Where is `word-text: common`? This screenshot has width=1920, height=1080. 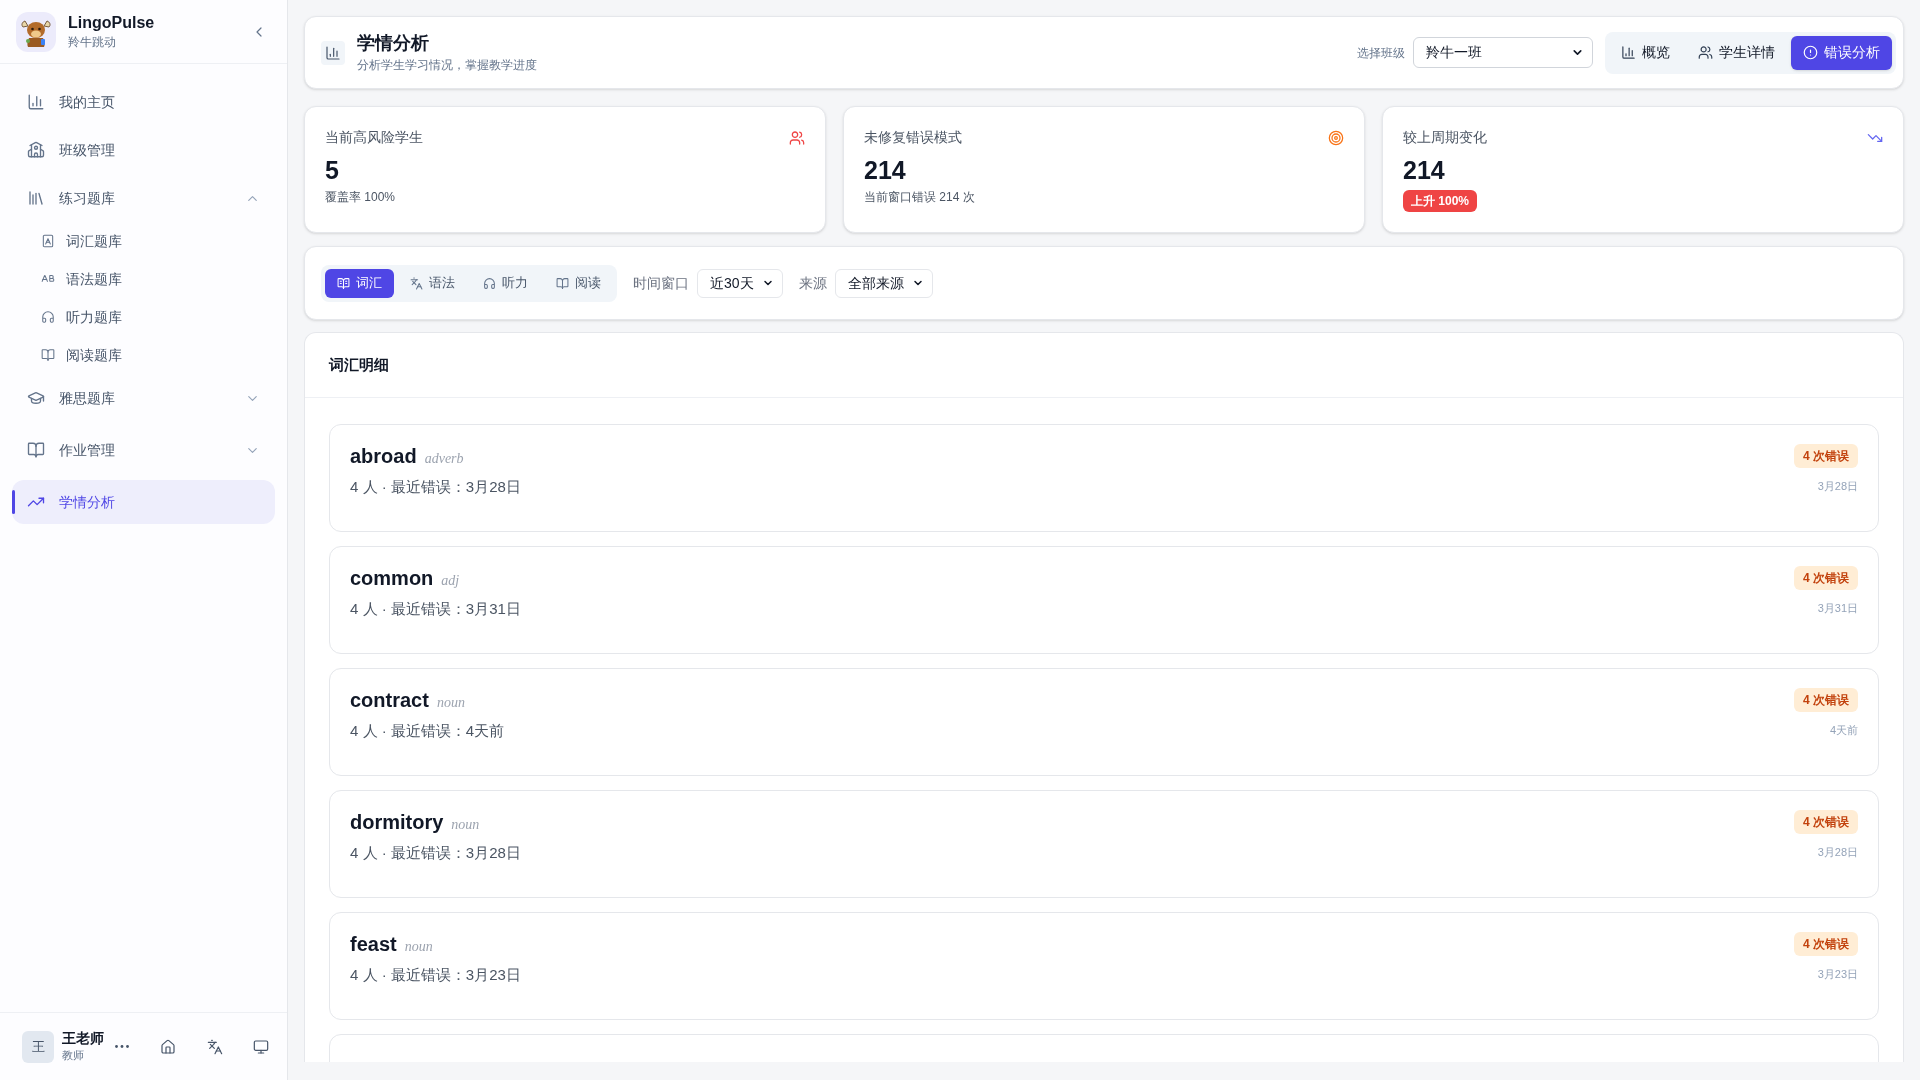 word-text: common is located at coordinates (392, 578).